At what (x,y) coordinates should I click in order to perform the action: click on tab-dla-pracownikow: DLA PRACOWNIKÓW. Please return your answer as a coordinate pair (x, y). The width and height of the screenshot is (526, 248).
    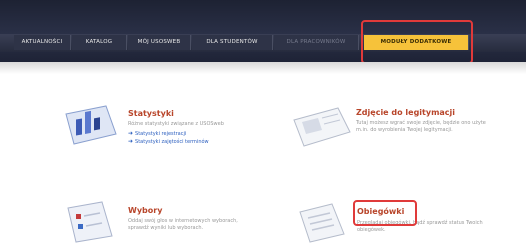
    Looking at the image, I should click on (316, 42).